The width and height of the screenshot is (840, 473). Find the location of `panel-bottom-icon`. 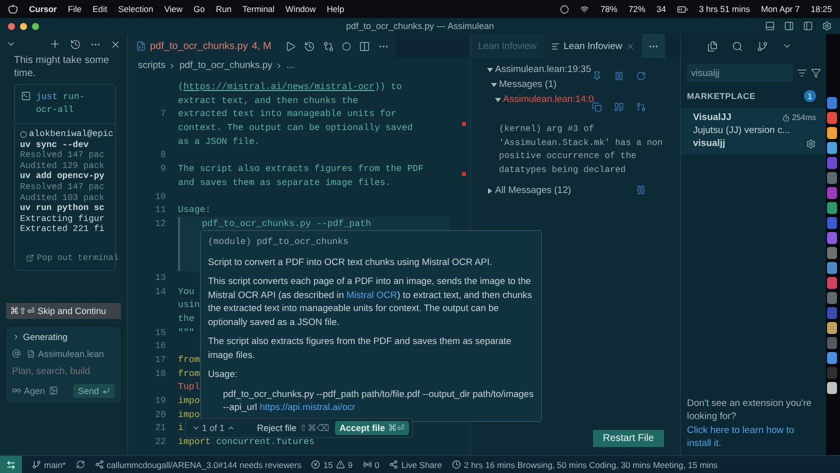

panel-bottom-icon is located at coordinates (770, 26).